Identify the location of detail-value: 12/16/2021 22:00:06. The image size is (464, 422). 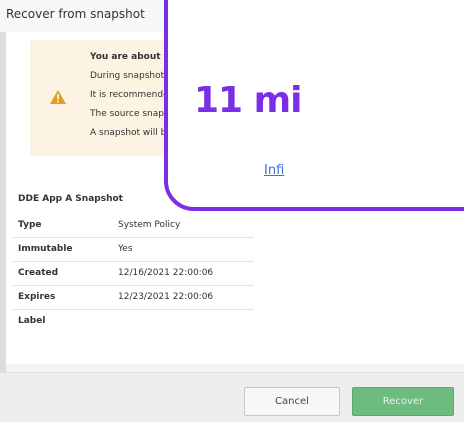
(166, 273).